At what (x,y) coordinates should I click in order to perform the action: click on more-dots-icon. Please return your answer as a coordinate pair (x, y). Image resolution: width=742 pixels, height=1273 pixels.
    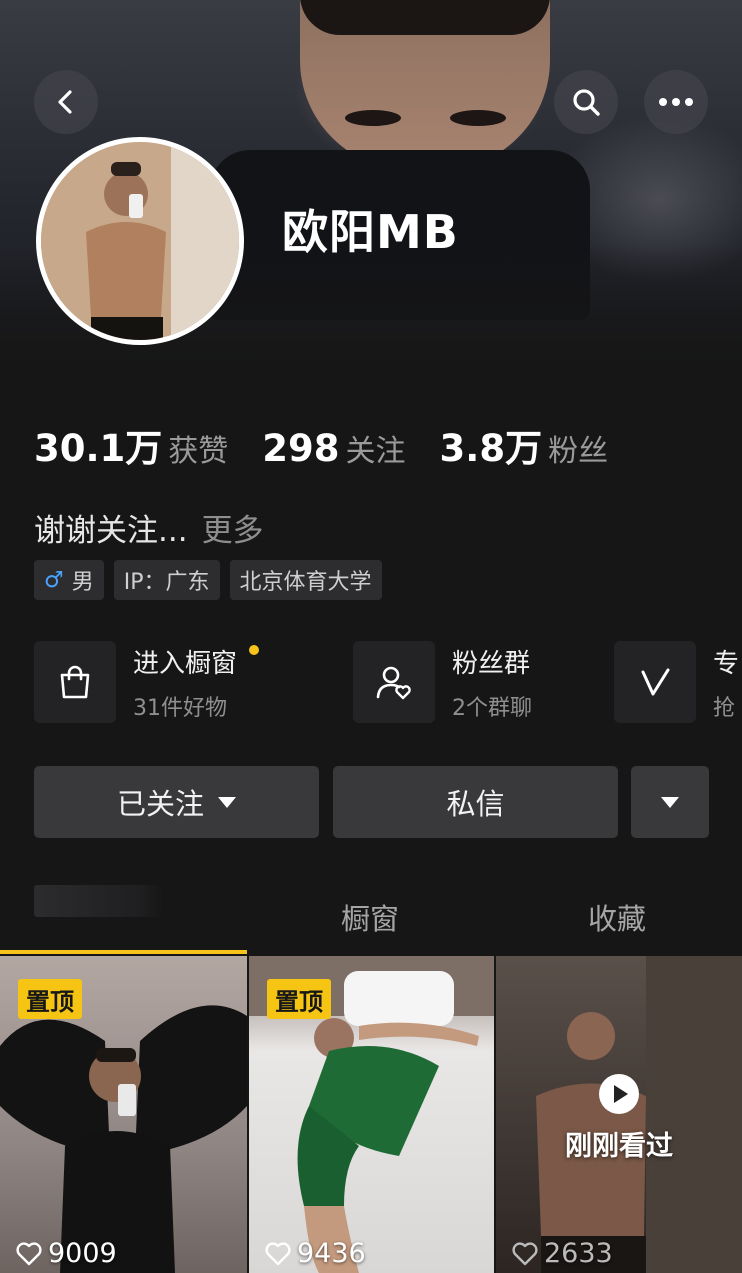
    Looking at the image, I should click on (676, 102).